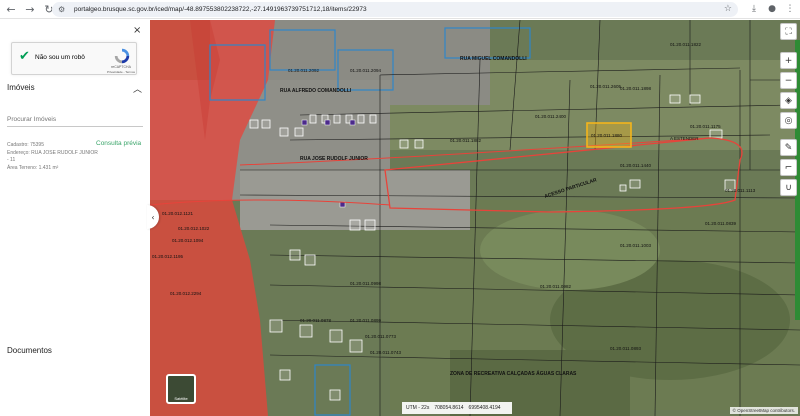  What do you see at coordinates (194, 228) in the screenshot?
I see `parcel-label: 01.20.012.1022` at bounding box center [194, 228].